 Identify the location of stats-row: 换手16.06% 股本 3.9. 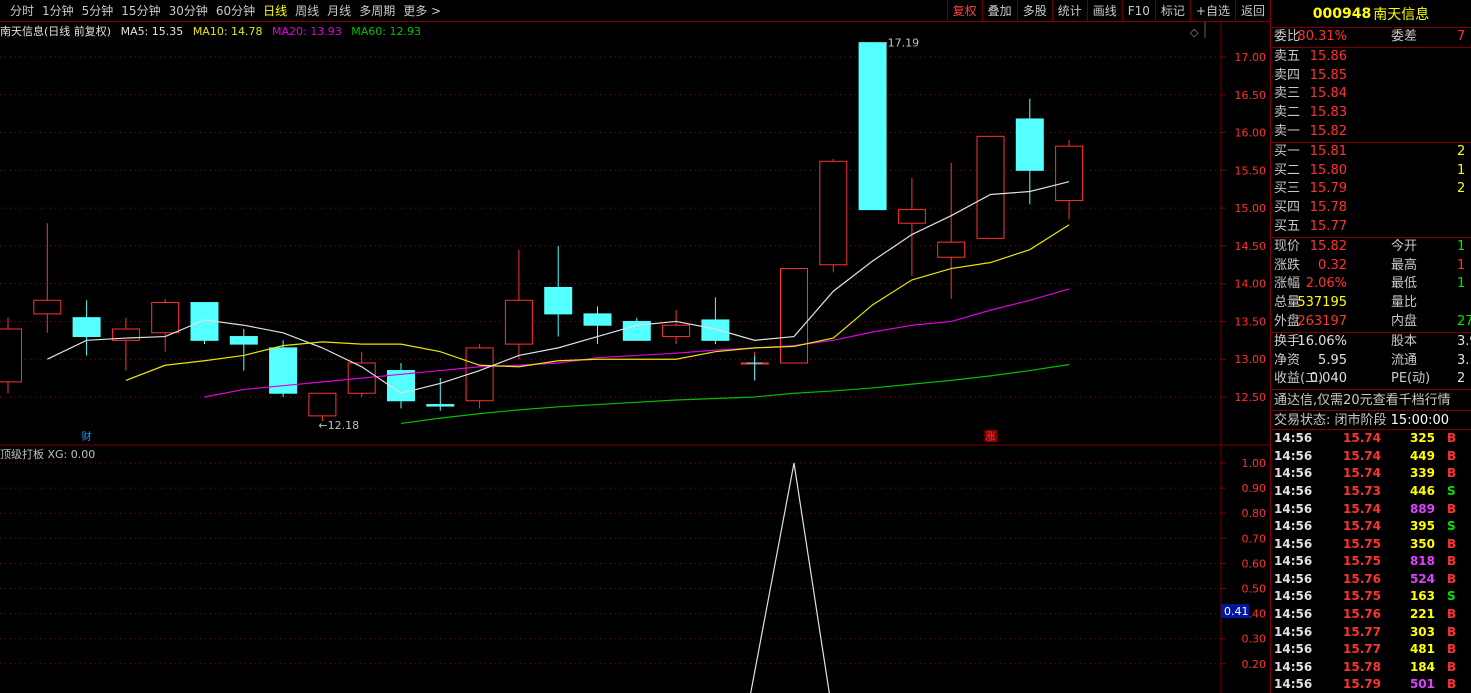
(1371, 342).